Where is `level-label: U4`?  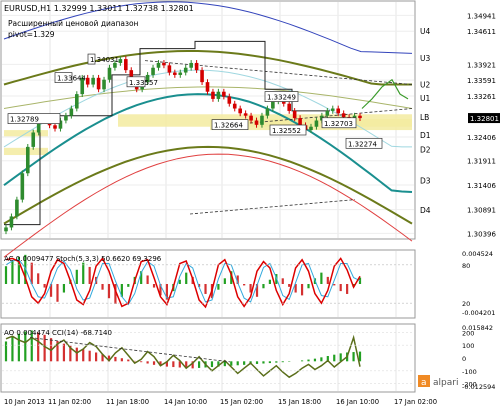
level-label: U4 is located at coordinates (425, 31).